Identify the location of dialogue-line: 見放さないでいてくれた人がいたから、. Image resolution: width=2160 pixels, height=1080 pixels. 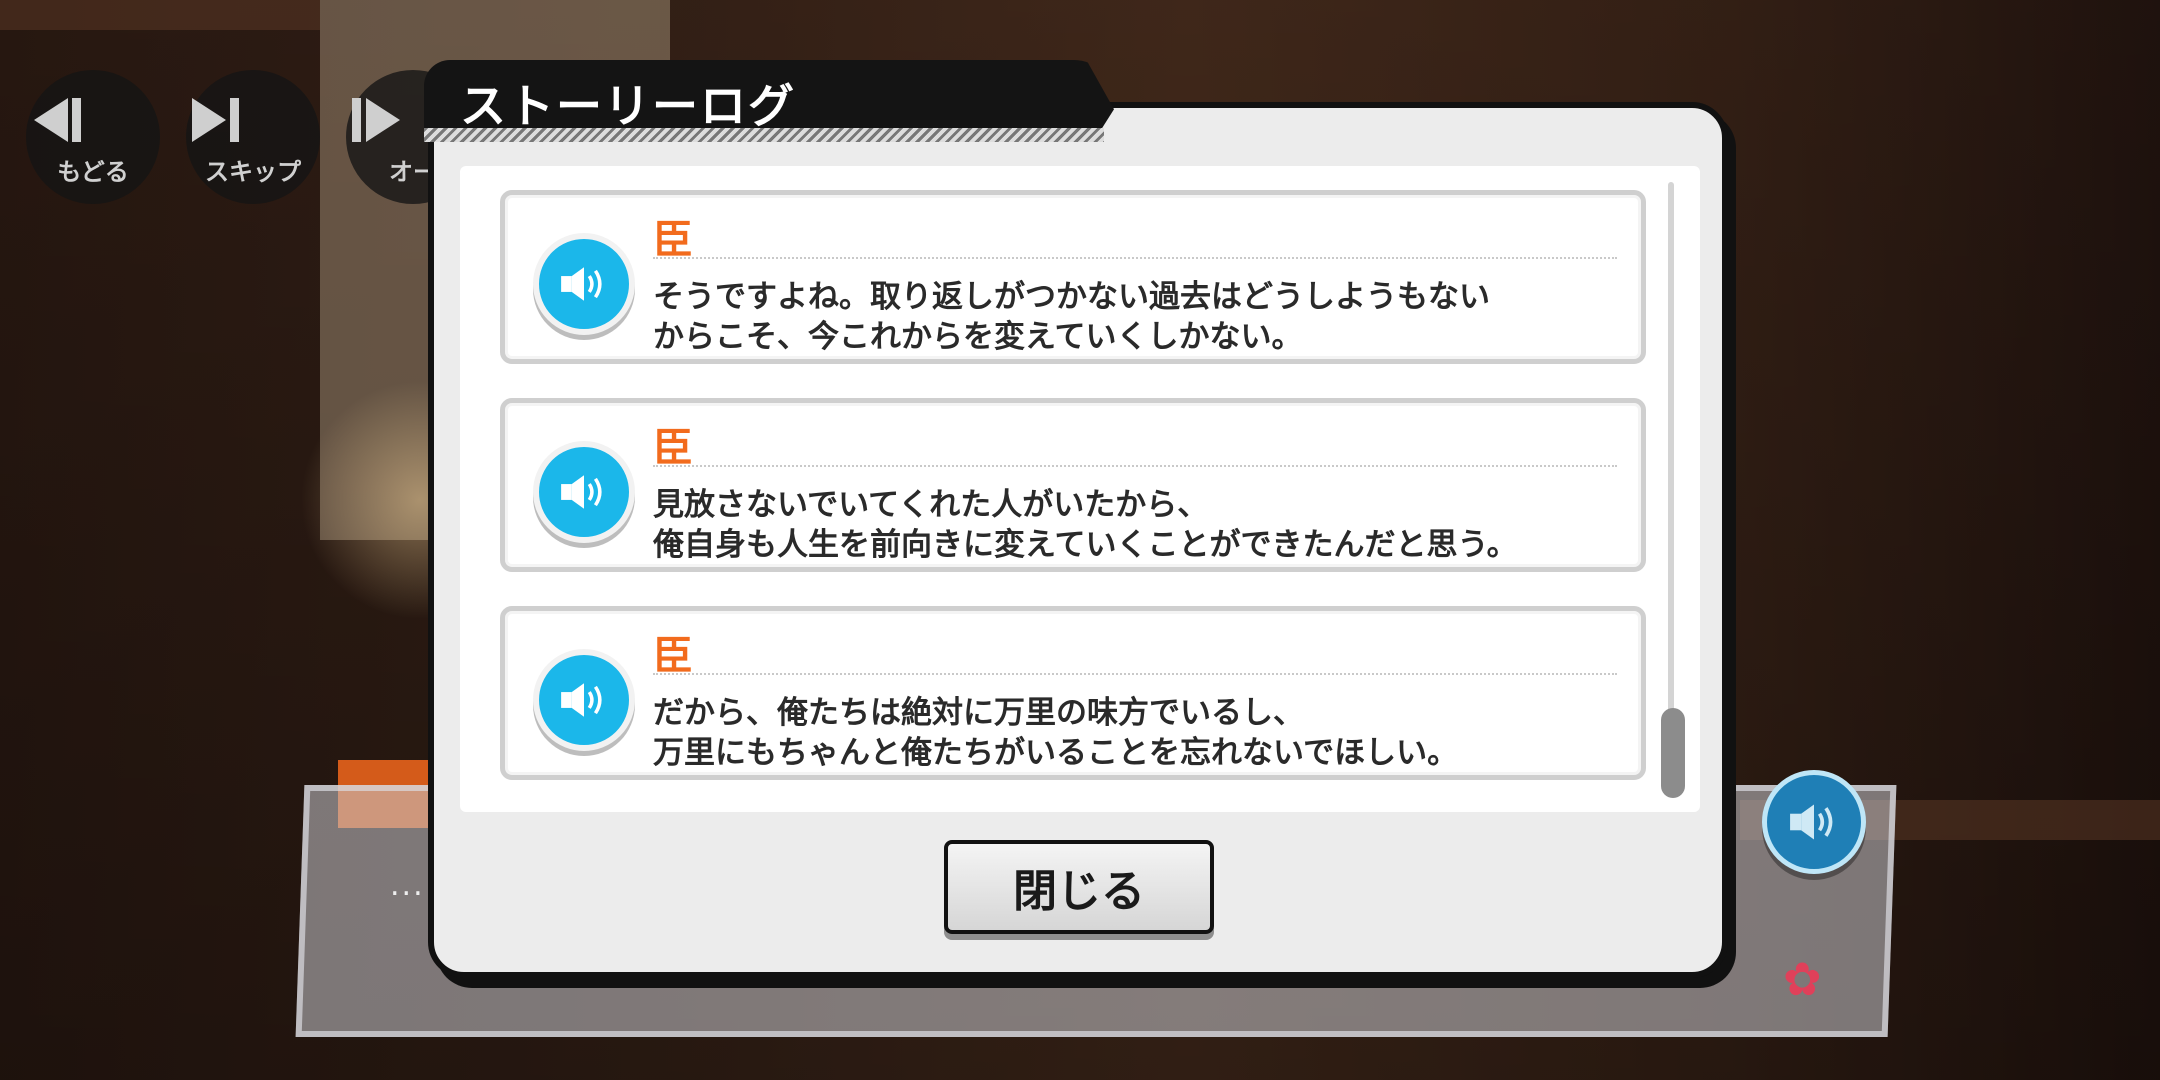
(931, 505).